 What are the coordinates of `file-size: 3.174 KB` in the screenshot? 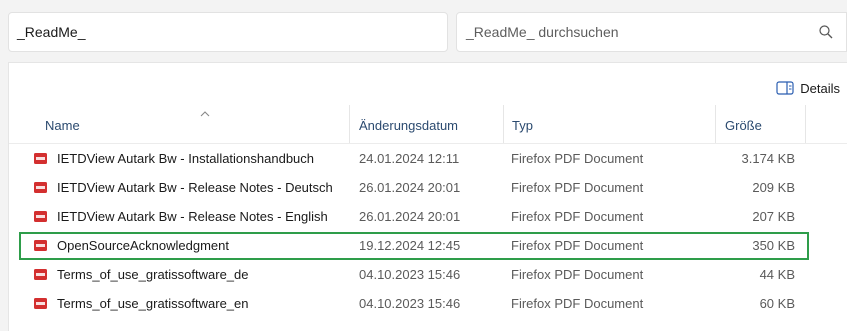 It's located at (768, 158).